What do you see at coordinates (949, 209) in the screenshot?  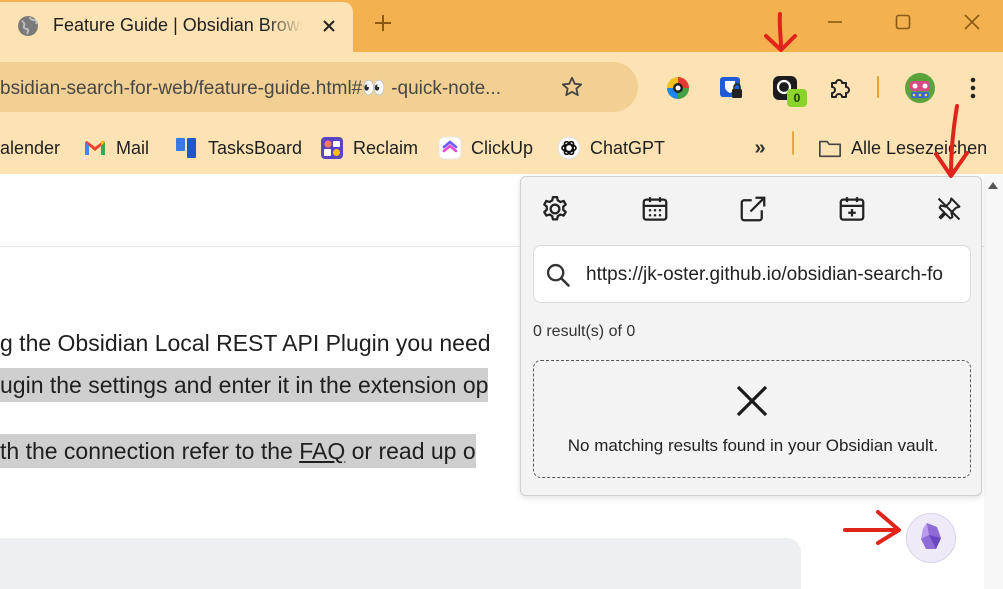 I see `unpin-icon` at bounding box center [949, 209].